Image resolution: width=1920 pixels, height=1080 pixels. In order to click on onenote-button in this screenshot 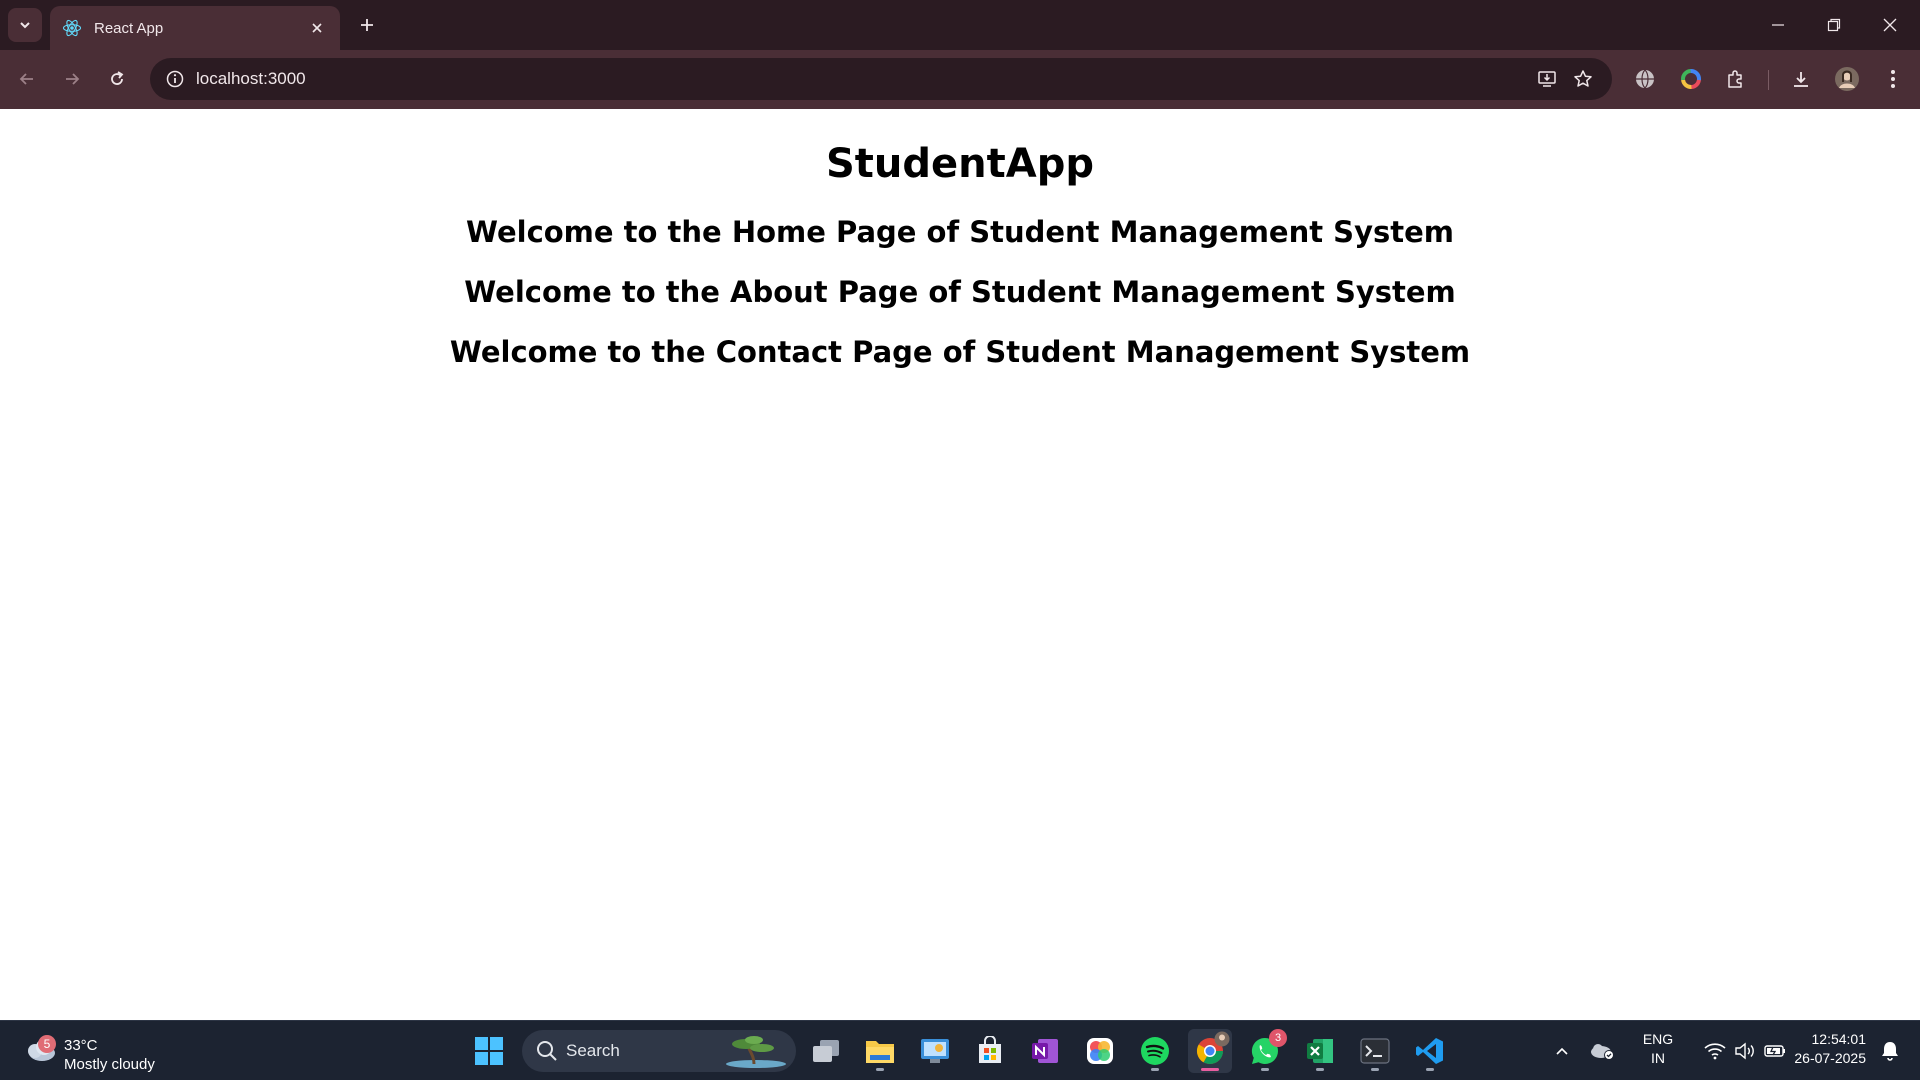, I will do `click(1045, 1051)`.